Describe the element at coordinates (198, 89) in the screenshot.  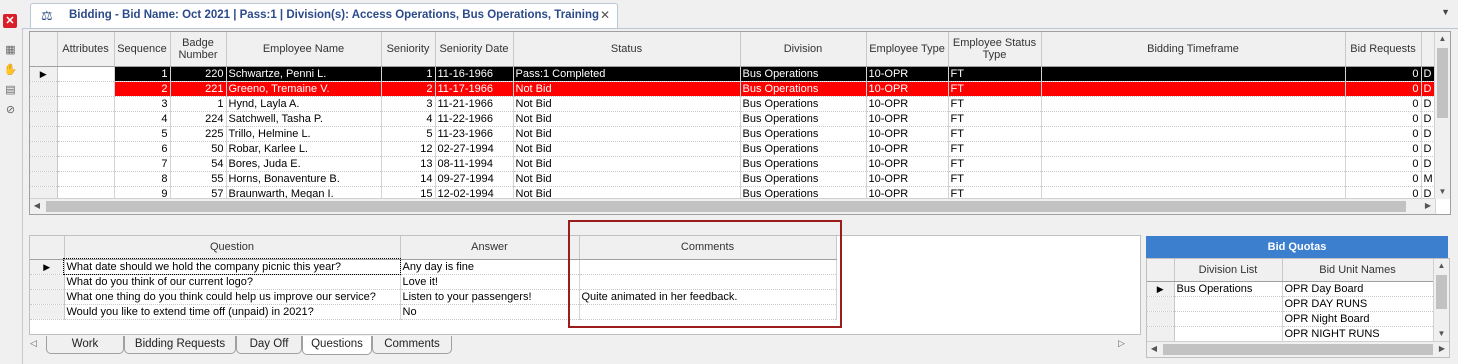
I see `badge-number-cell: 221` at that location.